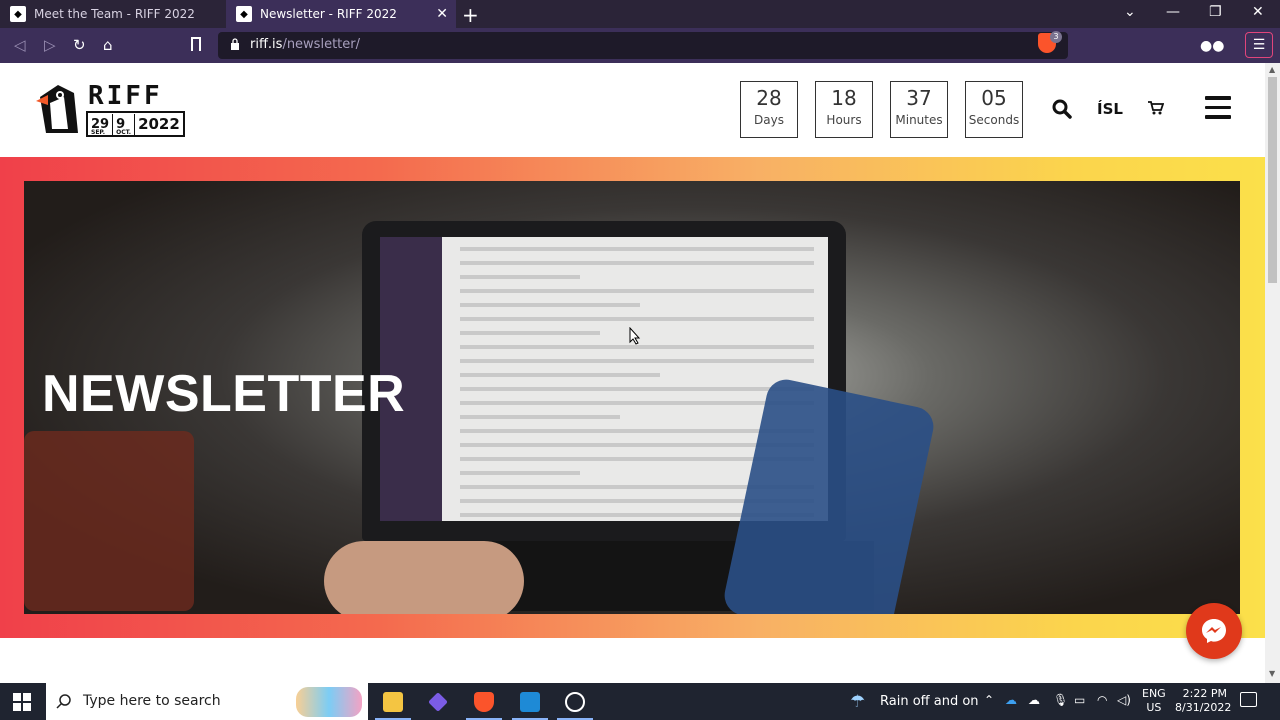  Describe the element at coordinates (1258, 12) in the screenshot. I see `close-window-icon: ✕` at that location.